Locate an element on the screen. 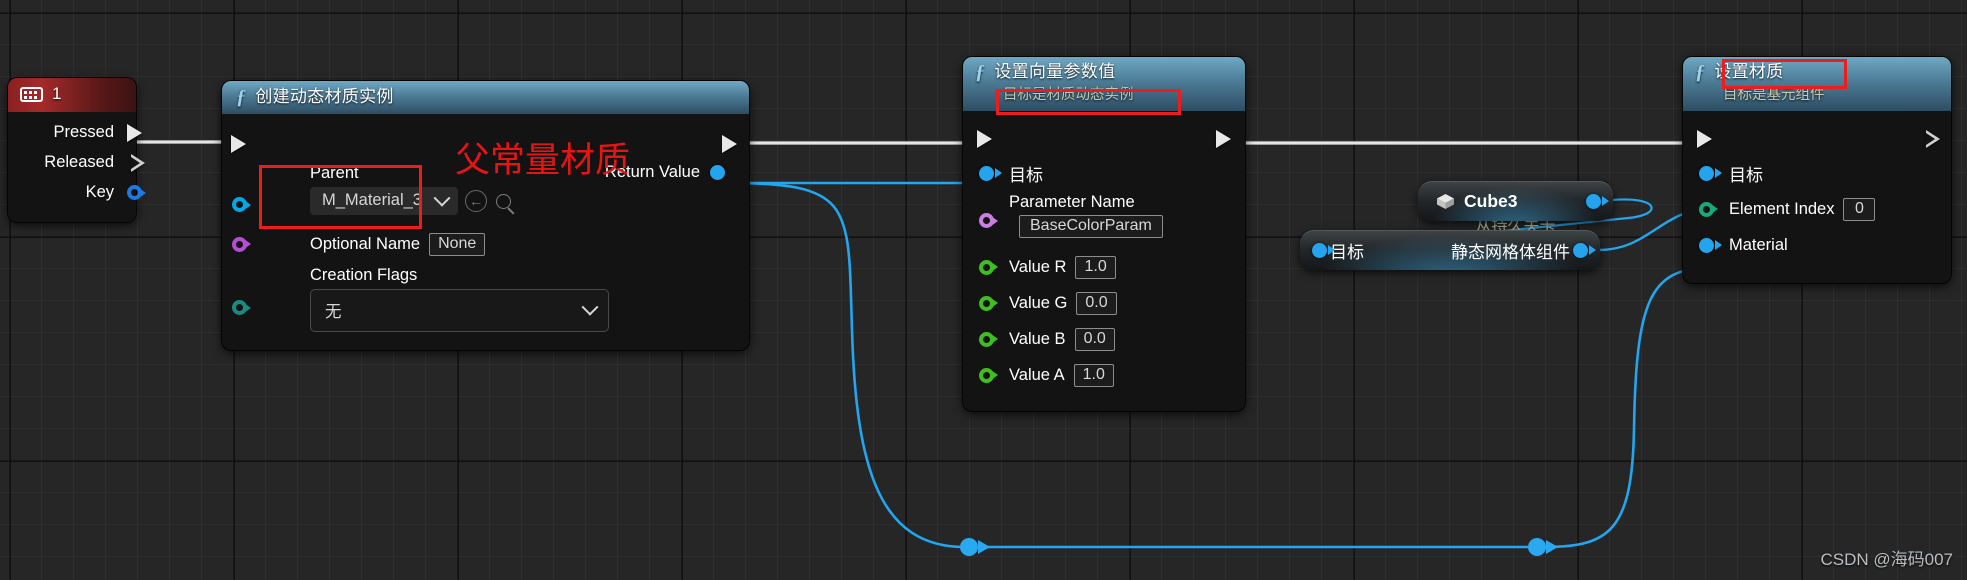 This screenshot has width=1967, height=580. pin-label-parameter-name: Parameter Name is located at coordinates (1072, 202).